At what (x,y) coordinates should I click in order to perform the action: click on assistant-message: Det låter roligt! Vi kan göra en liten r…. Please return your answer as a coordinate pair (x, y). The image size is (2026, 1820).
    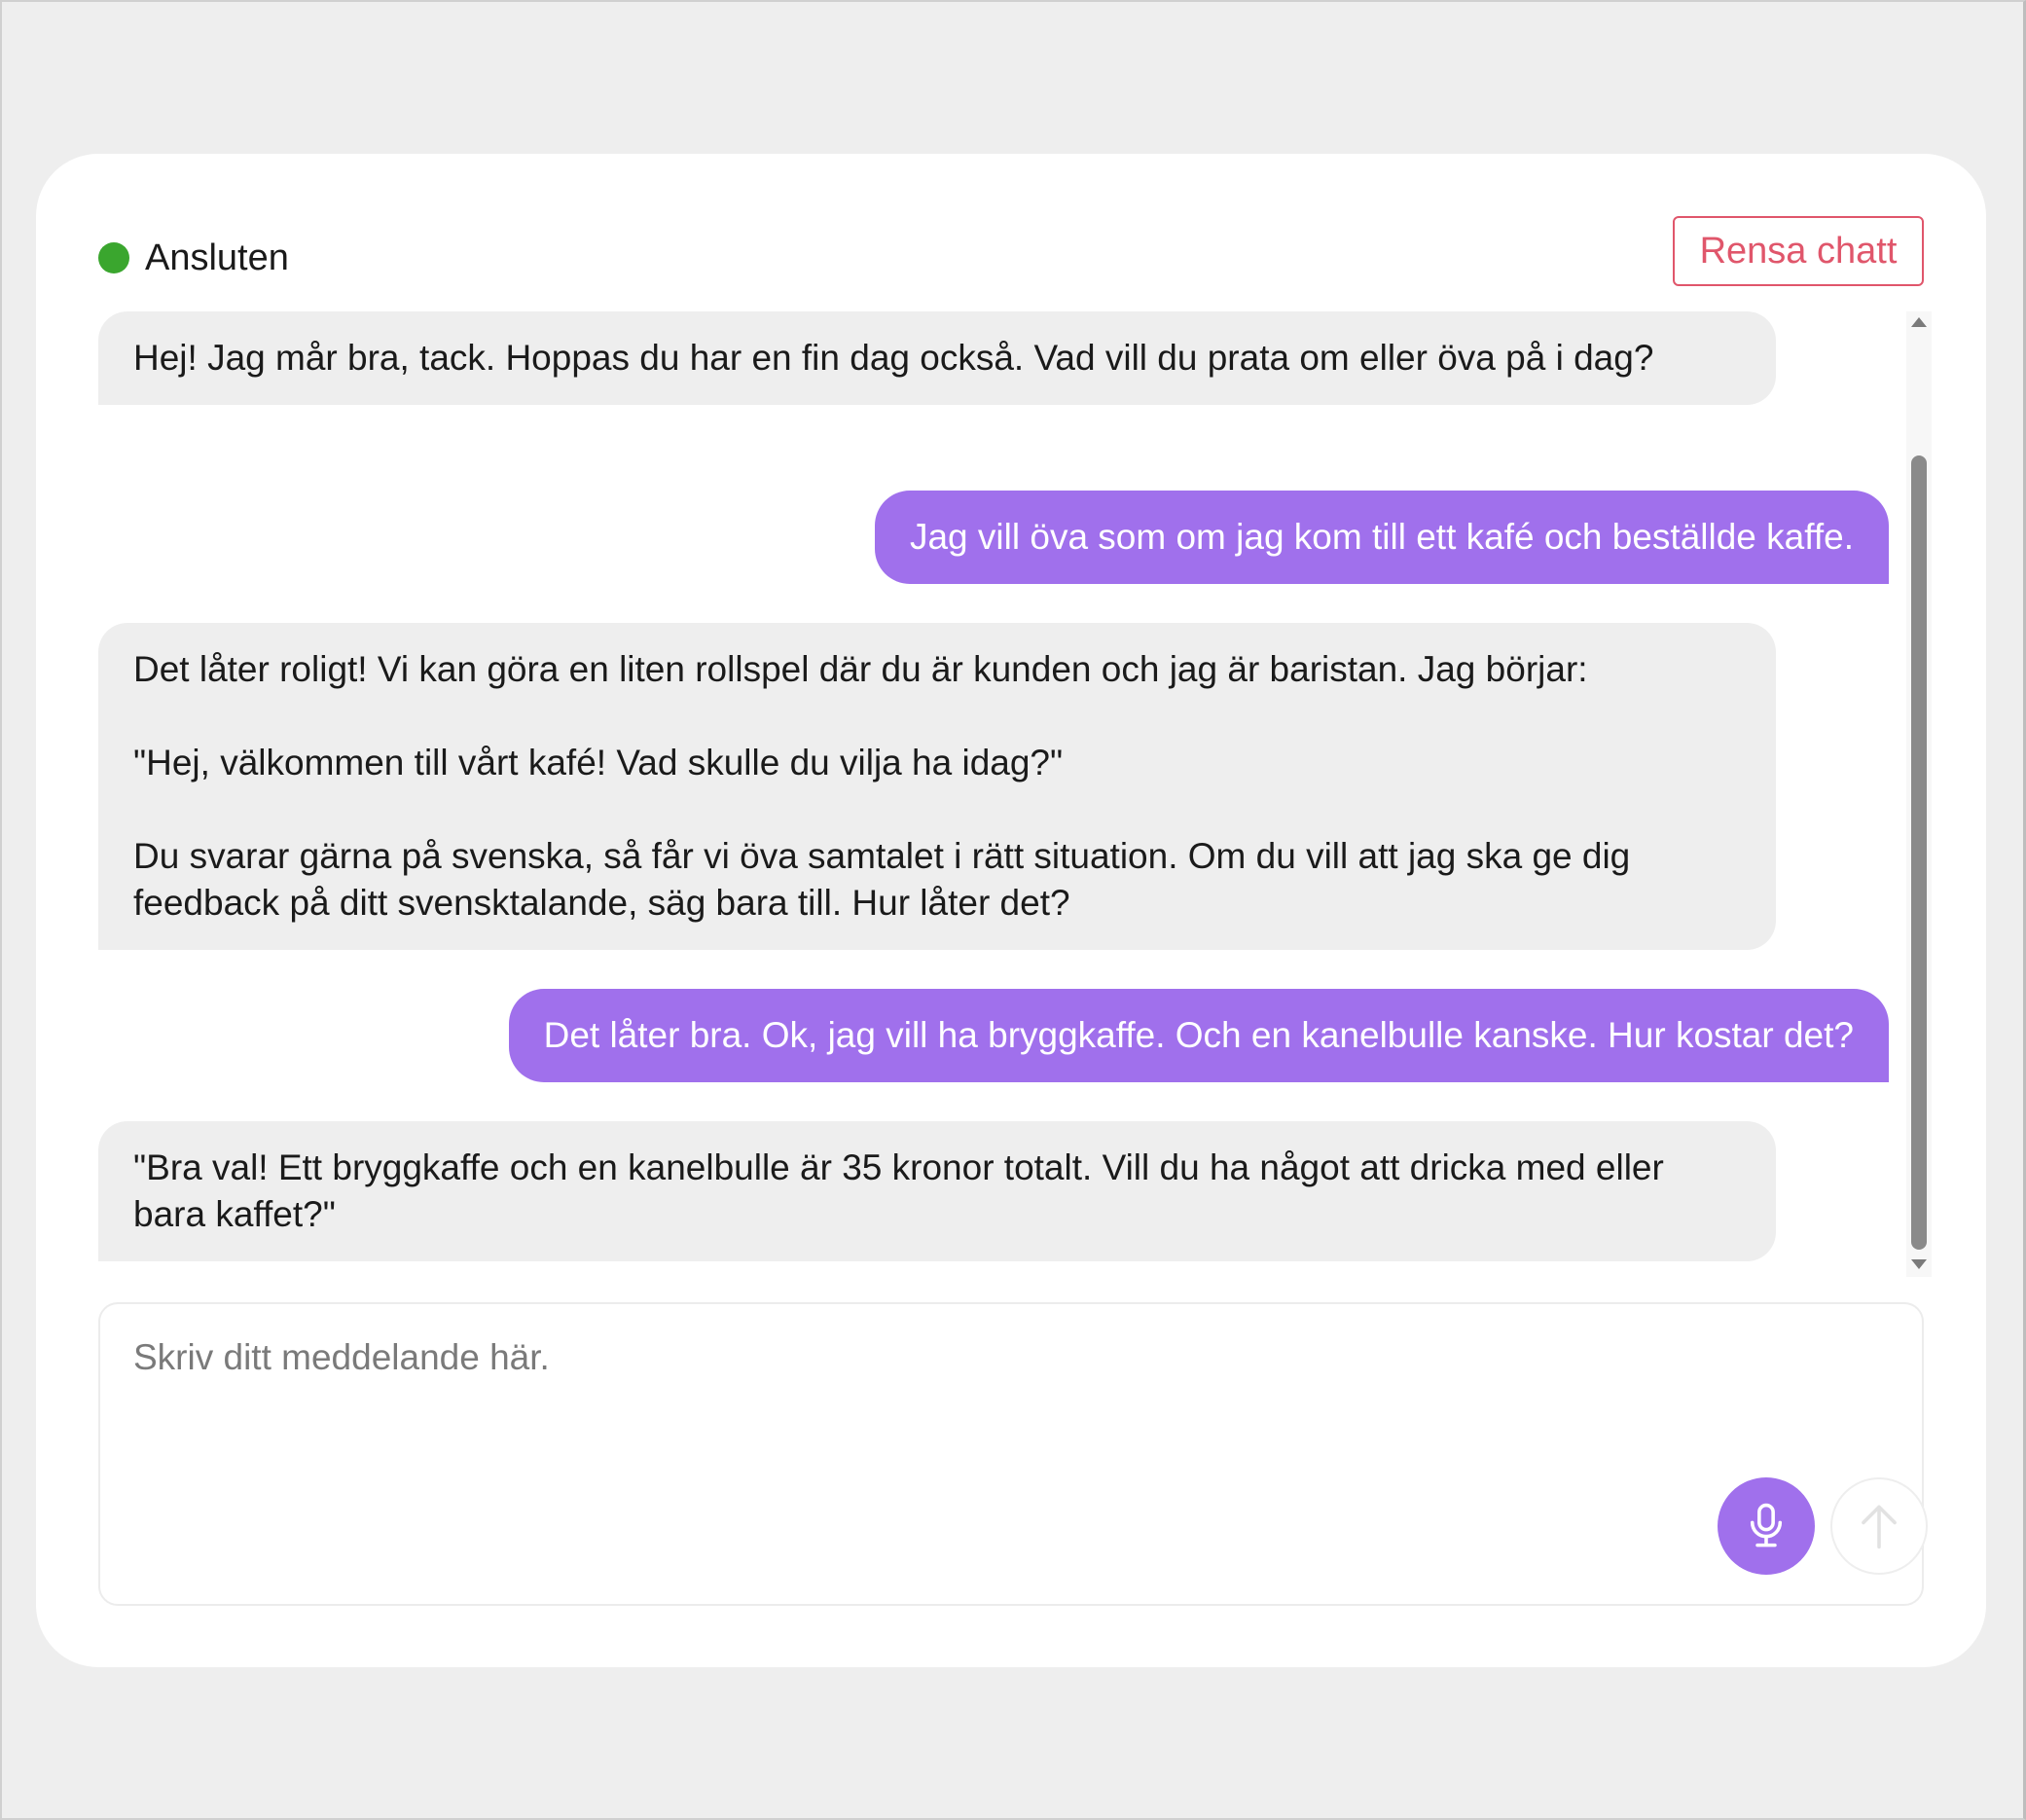
    Looking at the image, I should click on (937, 786).